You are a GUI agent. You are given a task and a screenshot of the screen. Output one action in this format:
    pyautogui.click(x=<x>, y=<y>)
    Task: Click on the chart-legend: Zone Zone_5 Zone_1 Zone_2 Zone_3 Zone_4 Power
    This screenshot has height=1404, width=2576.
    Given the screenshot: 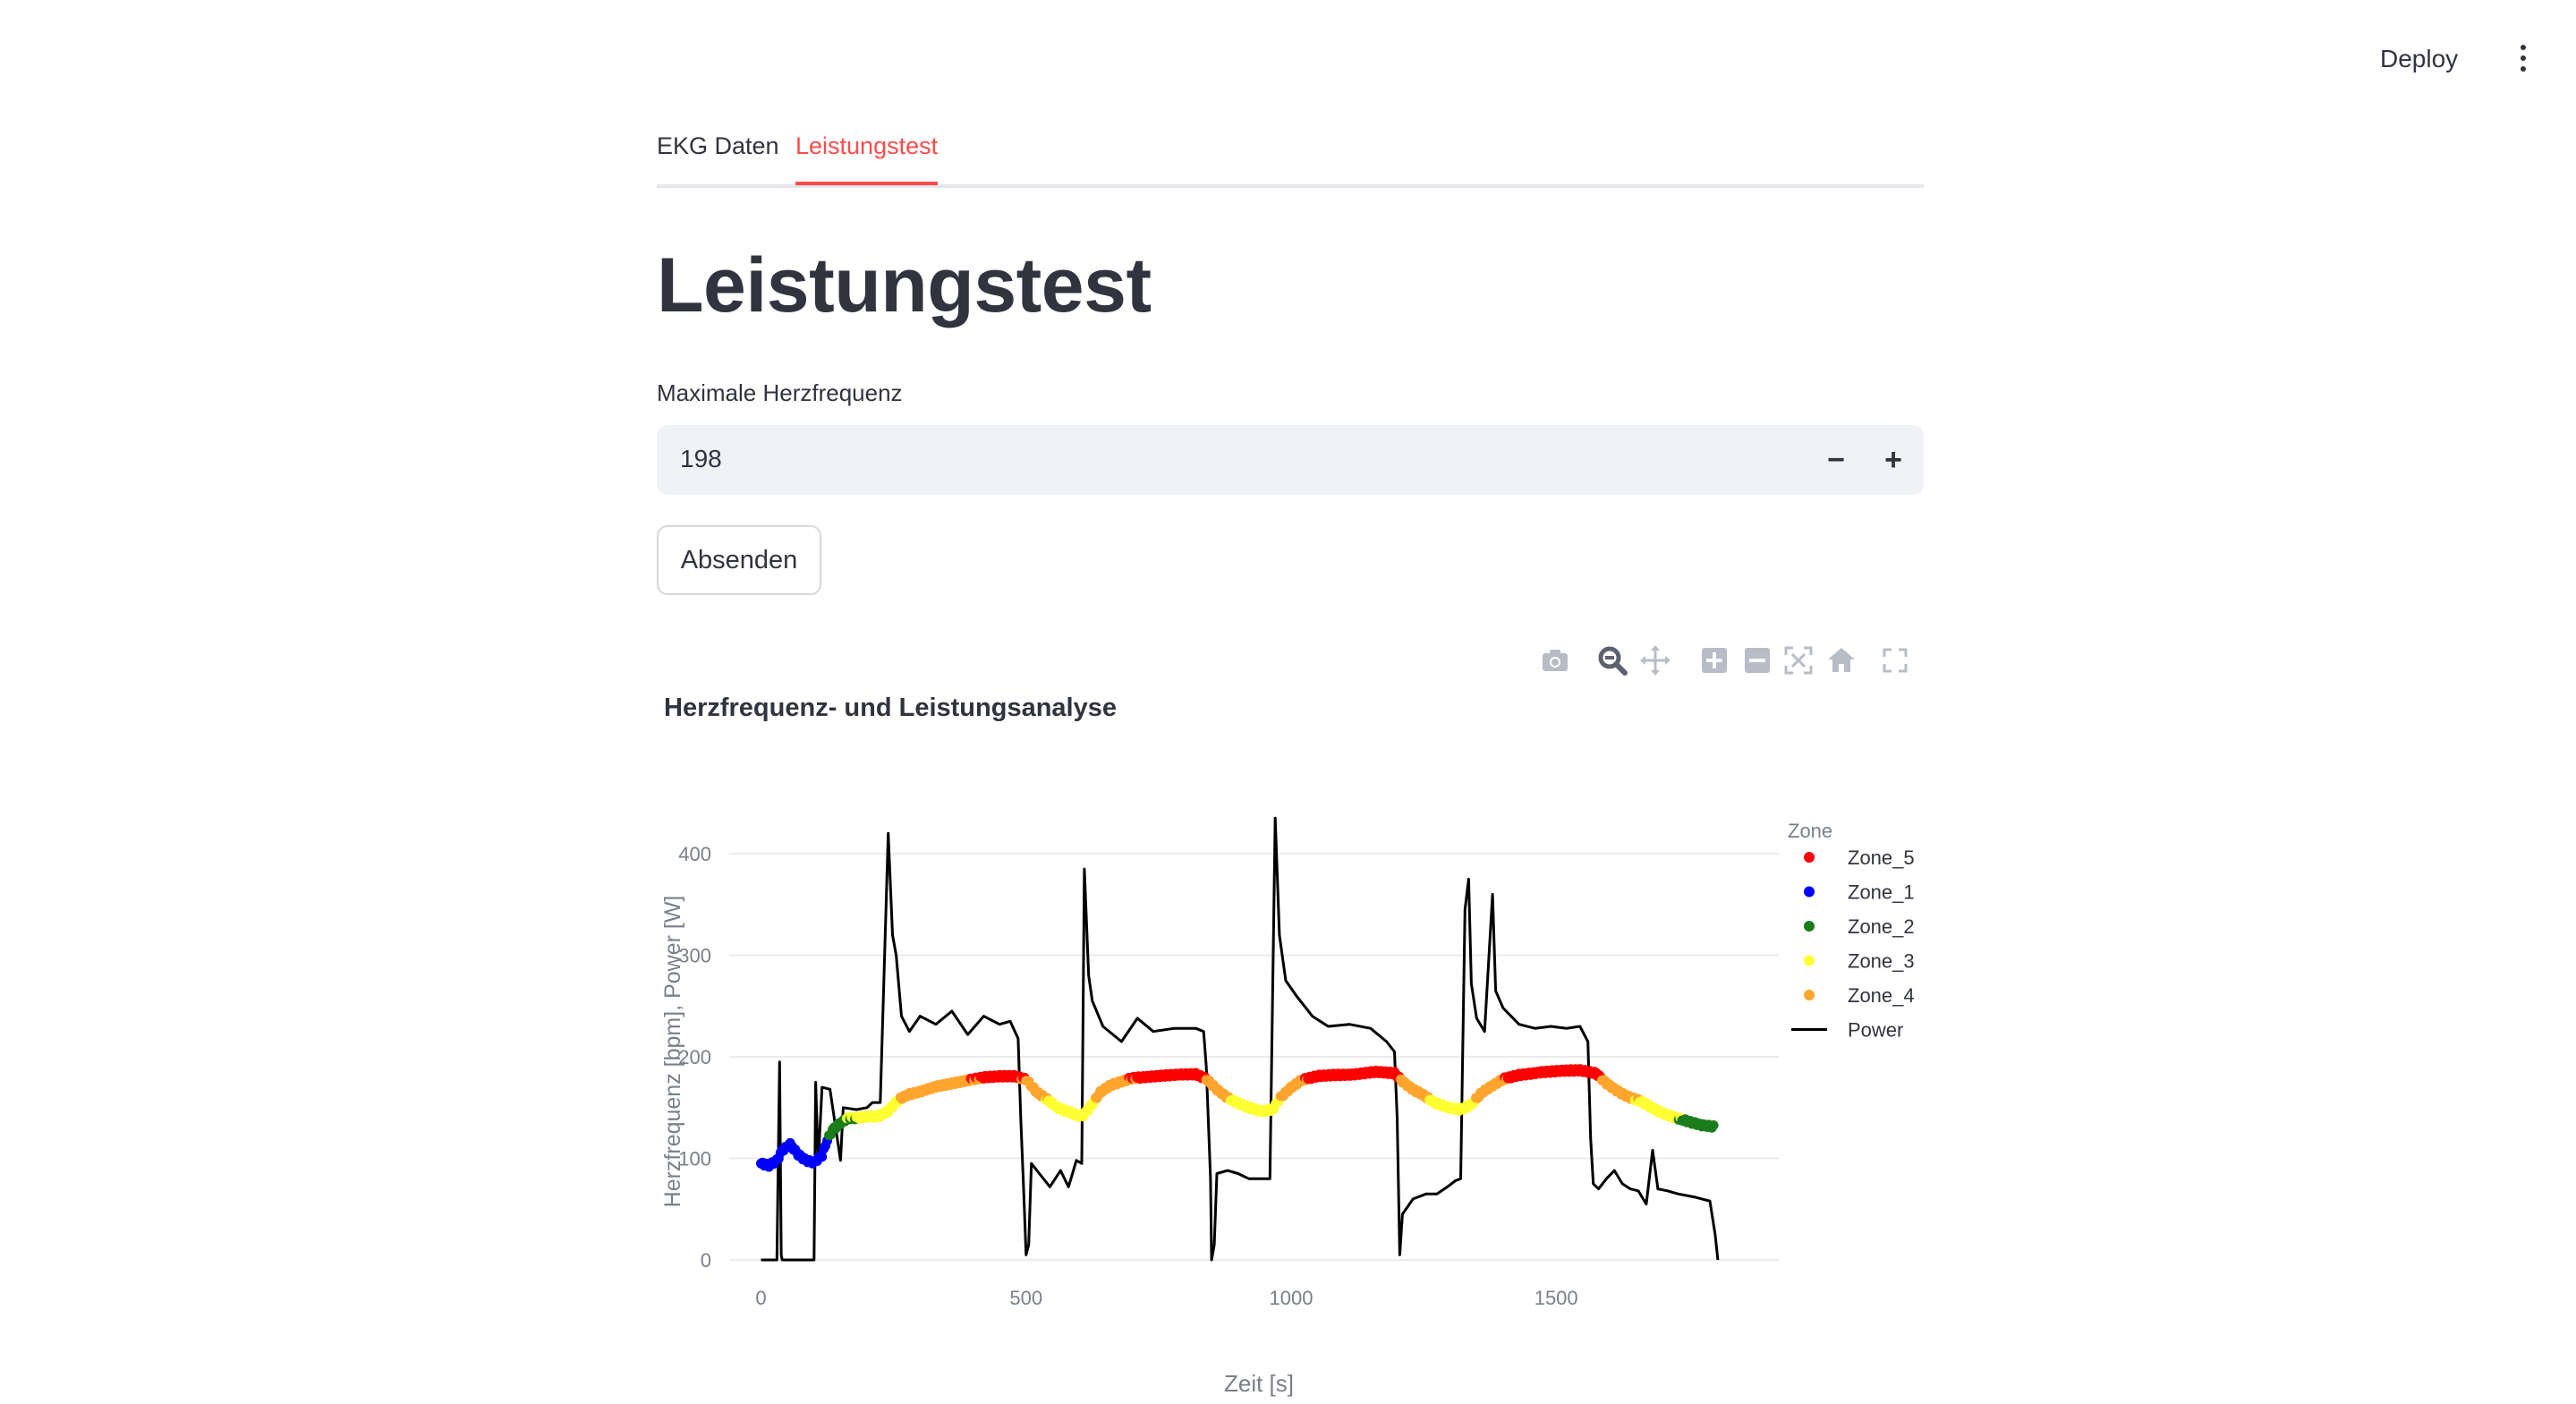 What is the action you would take?
    pyautogui.click(x=1851, y=931)
    